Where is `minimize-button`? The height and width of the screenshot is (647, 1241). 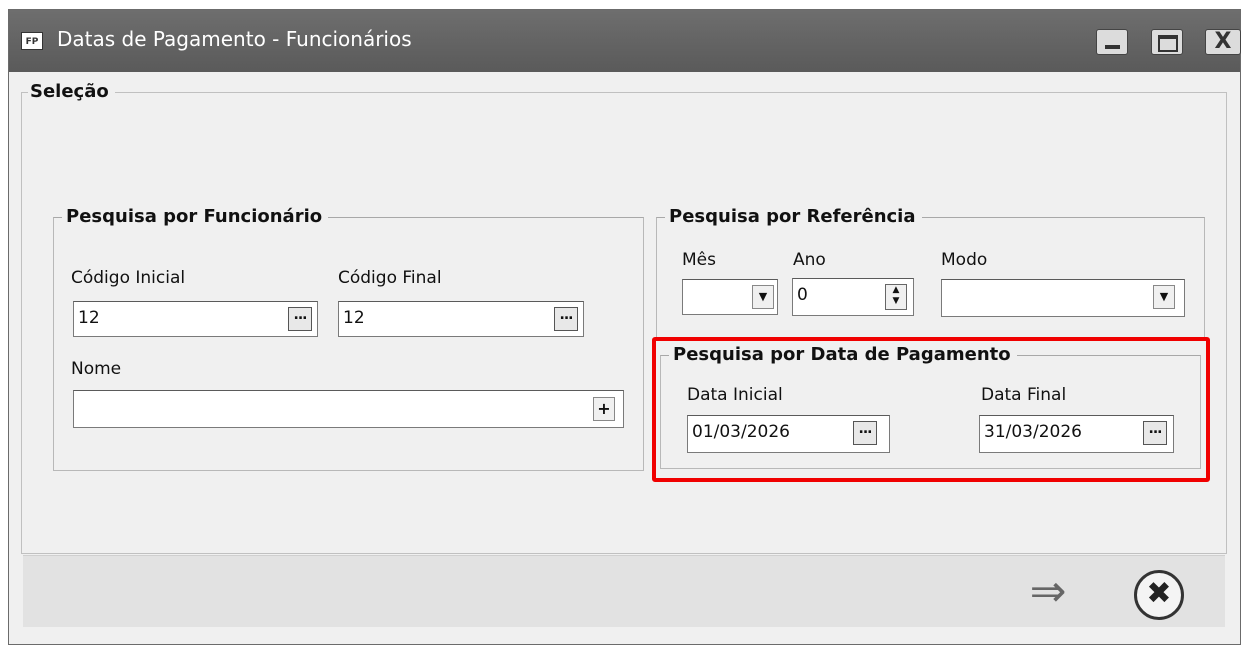
minimize-button is located at coordinates (1112, 42).